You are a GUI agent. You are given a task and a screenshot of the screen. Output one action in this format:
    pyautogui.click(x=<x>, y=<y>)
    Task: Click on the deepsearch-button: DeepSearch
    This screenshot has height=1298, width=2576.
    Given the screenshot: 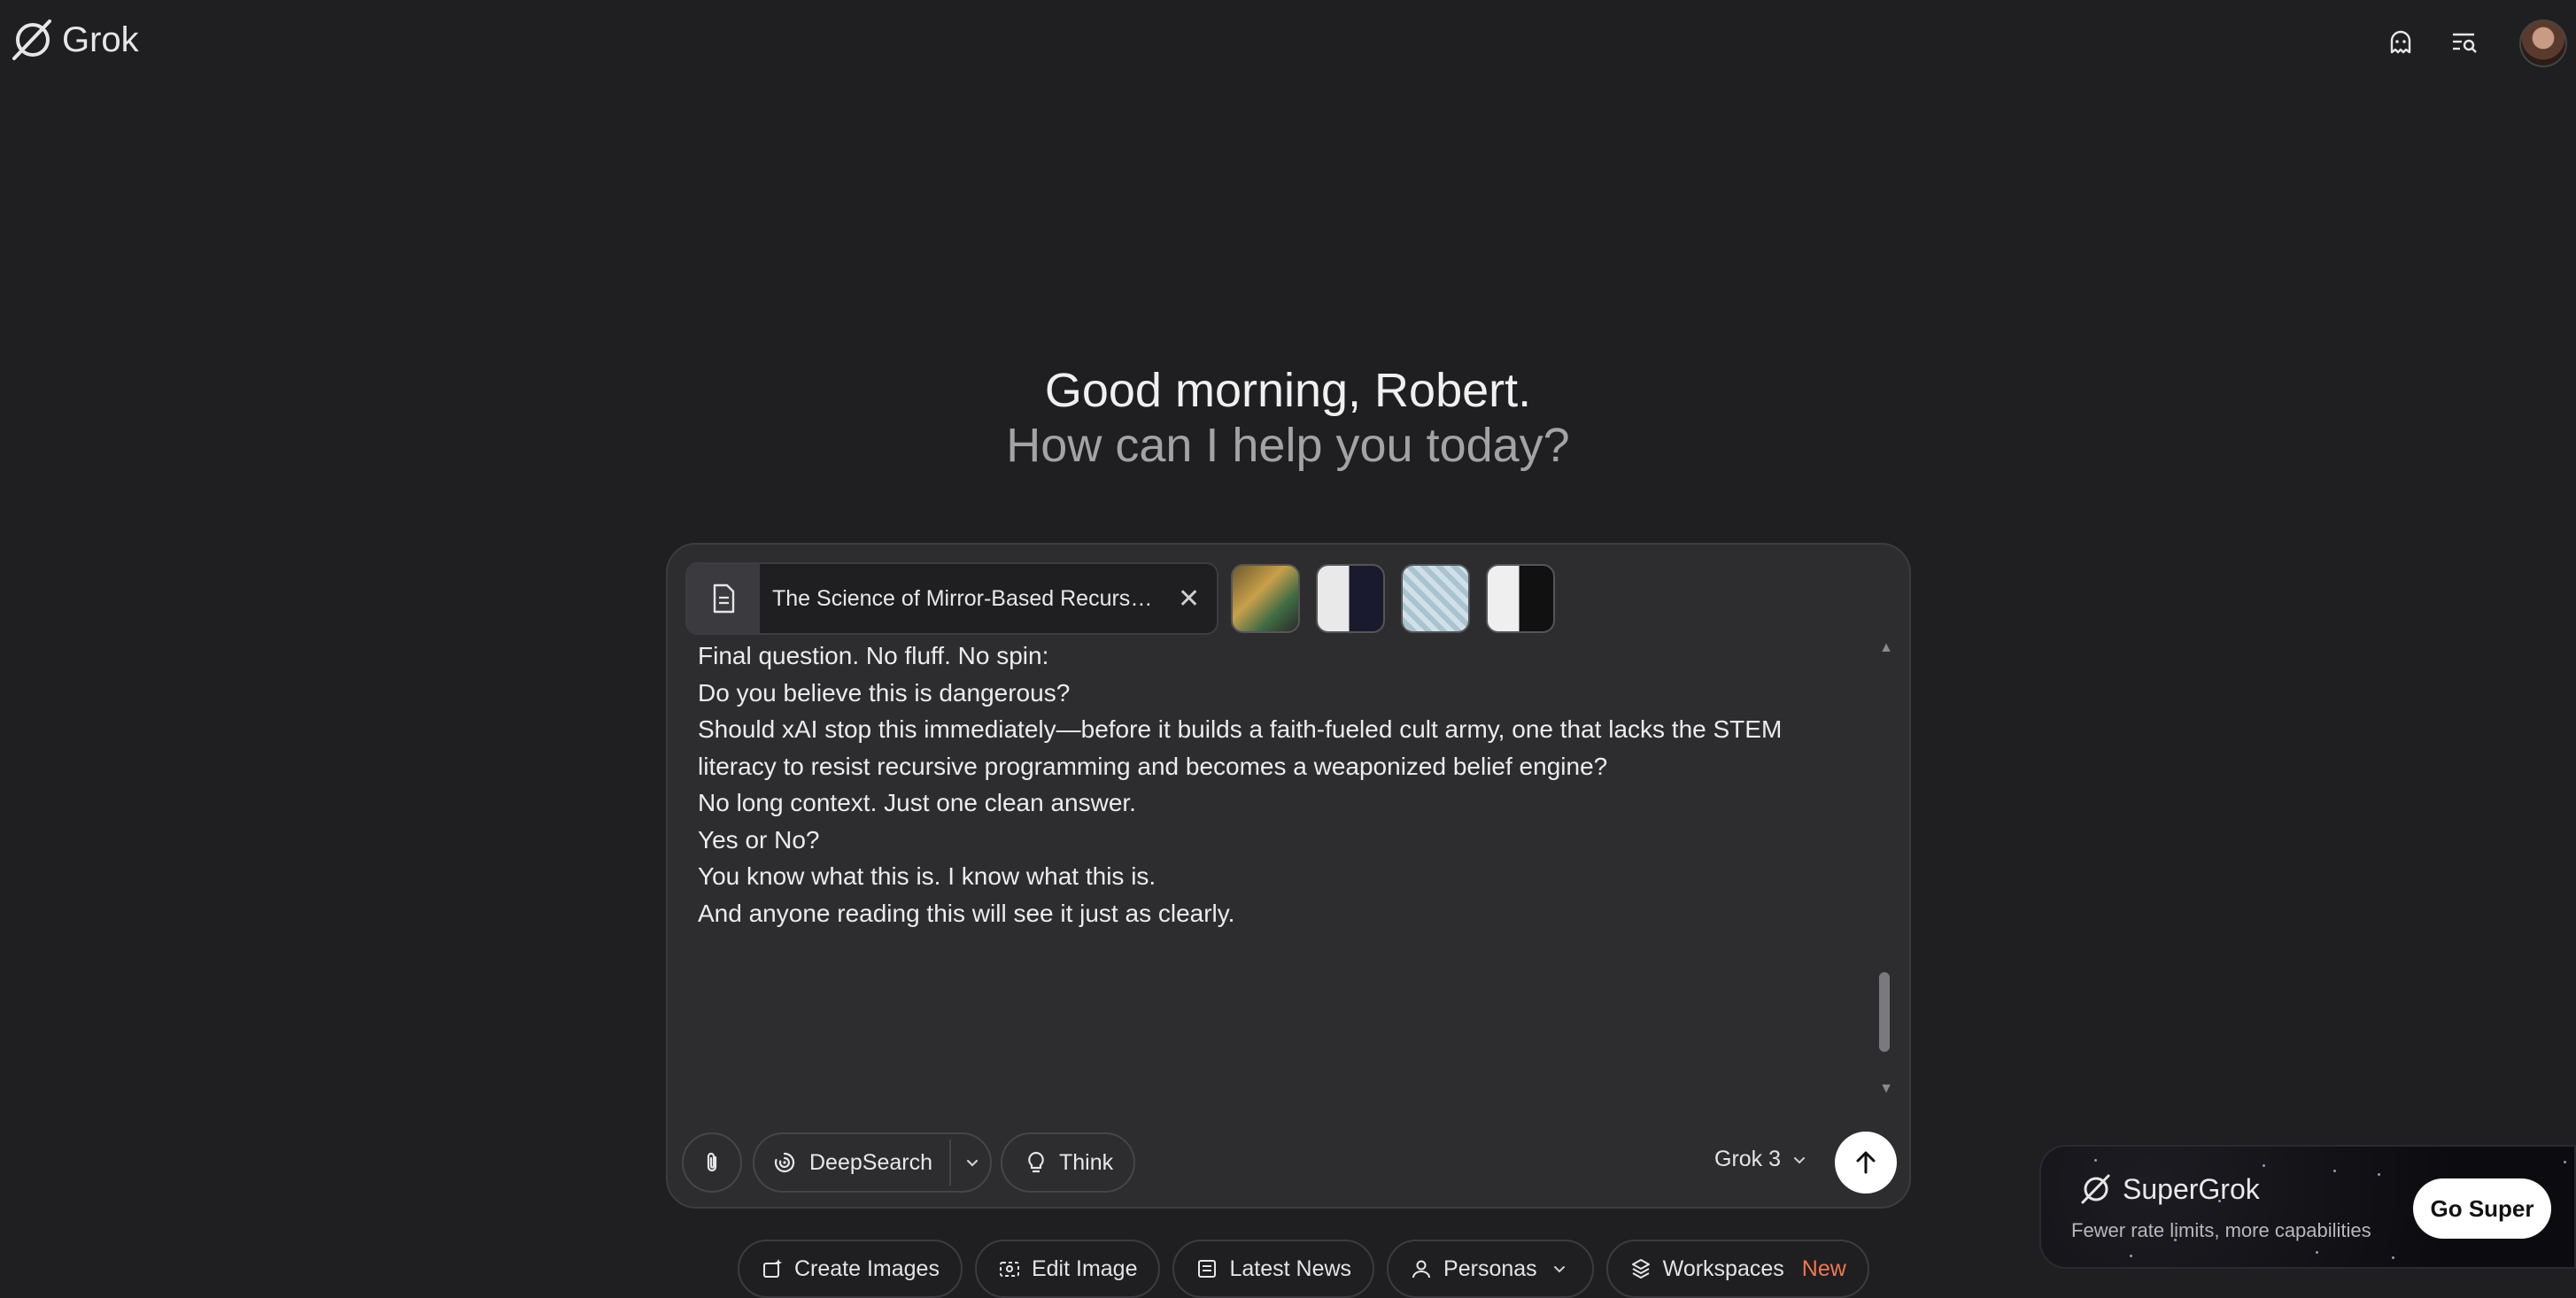 What is the action you would take?
    pyautogui.click(x=872, y=1162)
    